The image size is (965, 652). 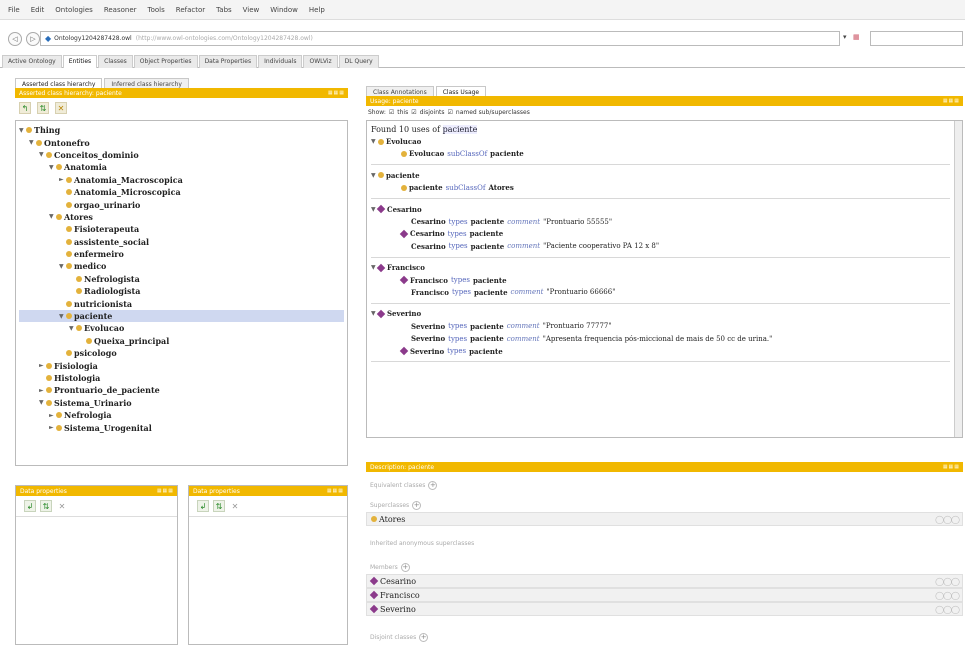 What do you see at coordinates (317, 10) in the screenshot?
I see `menu-item: Help` at bounding box center [317, 10].